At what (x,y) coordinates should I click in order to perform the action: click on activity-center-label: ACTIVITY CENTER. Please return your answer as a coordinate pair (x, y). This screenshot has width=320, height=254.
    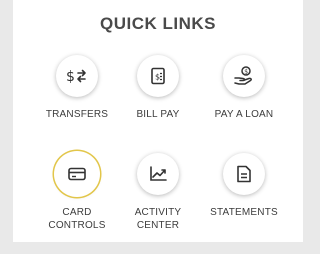
    Looking at the image, I should click on (158, 219).